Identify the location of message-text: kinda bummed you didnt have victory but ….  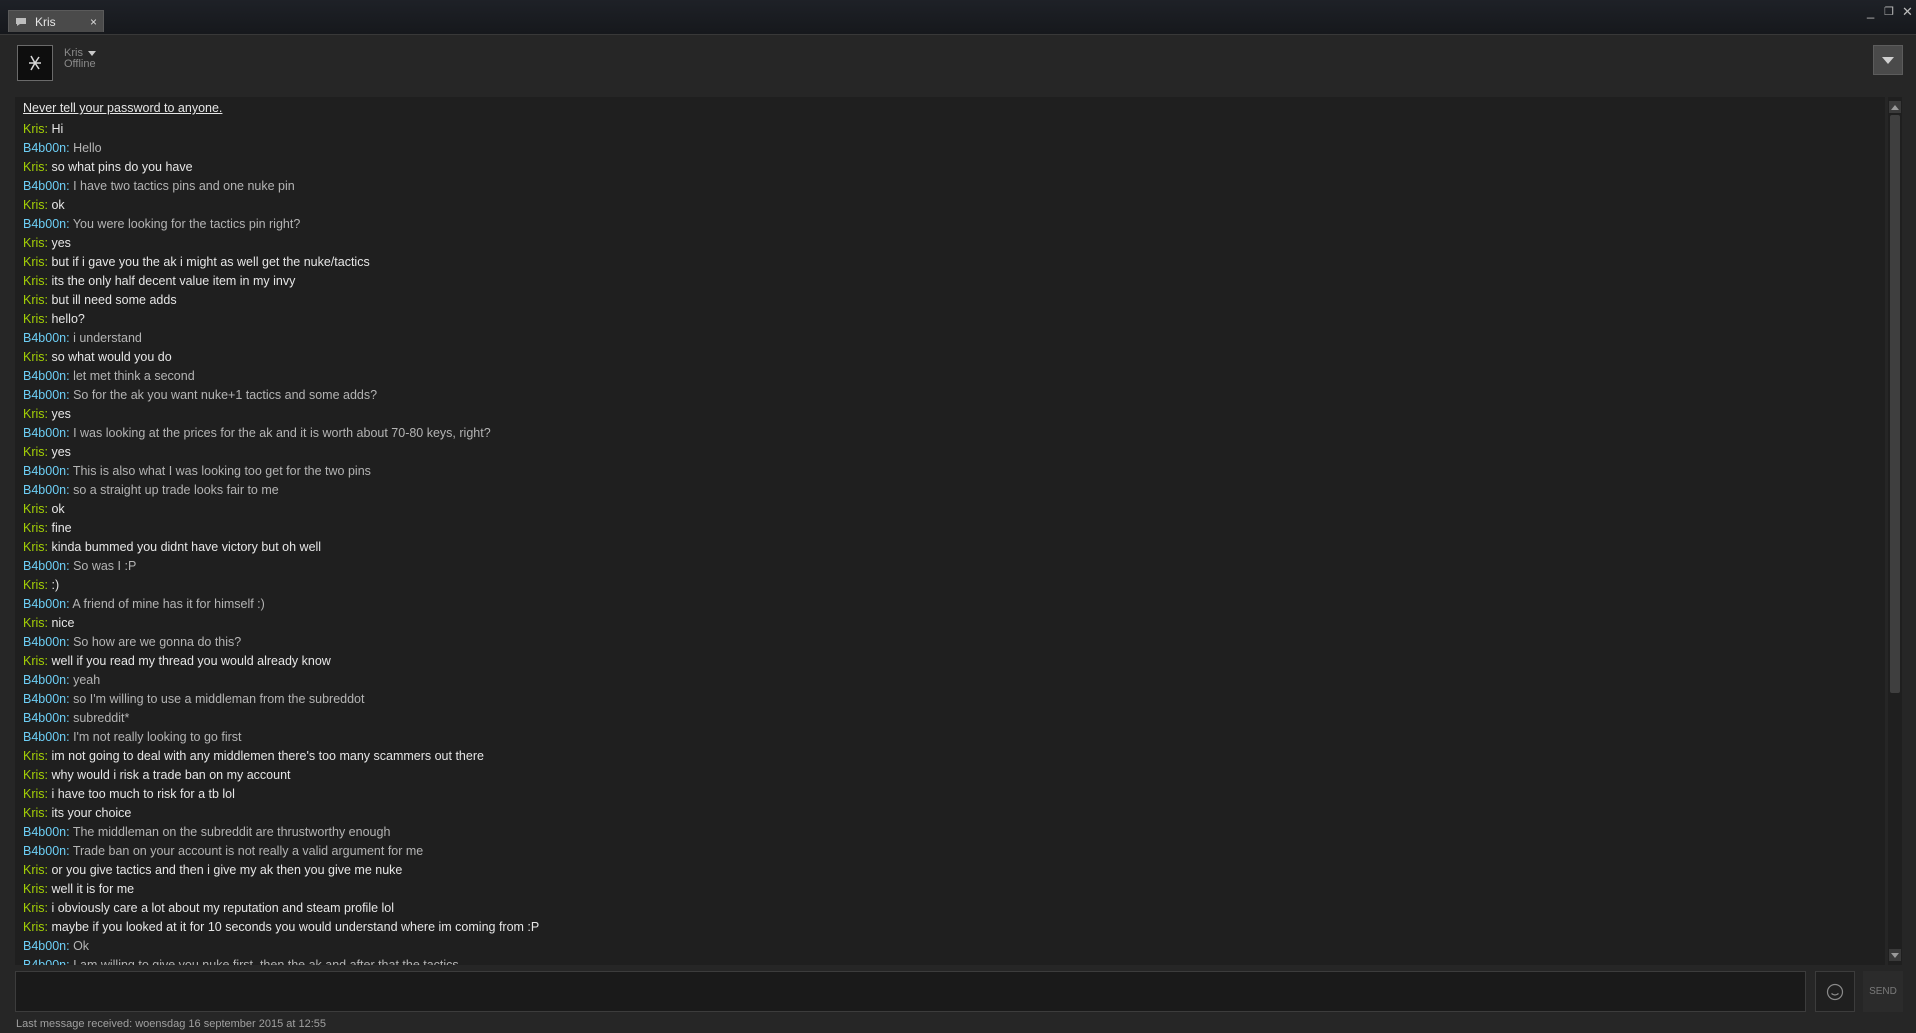
(186, 547).